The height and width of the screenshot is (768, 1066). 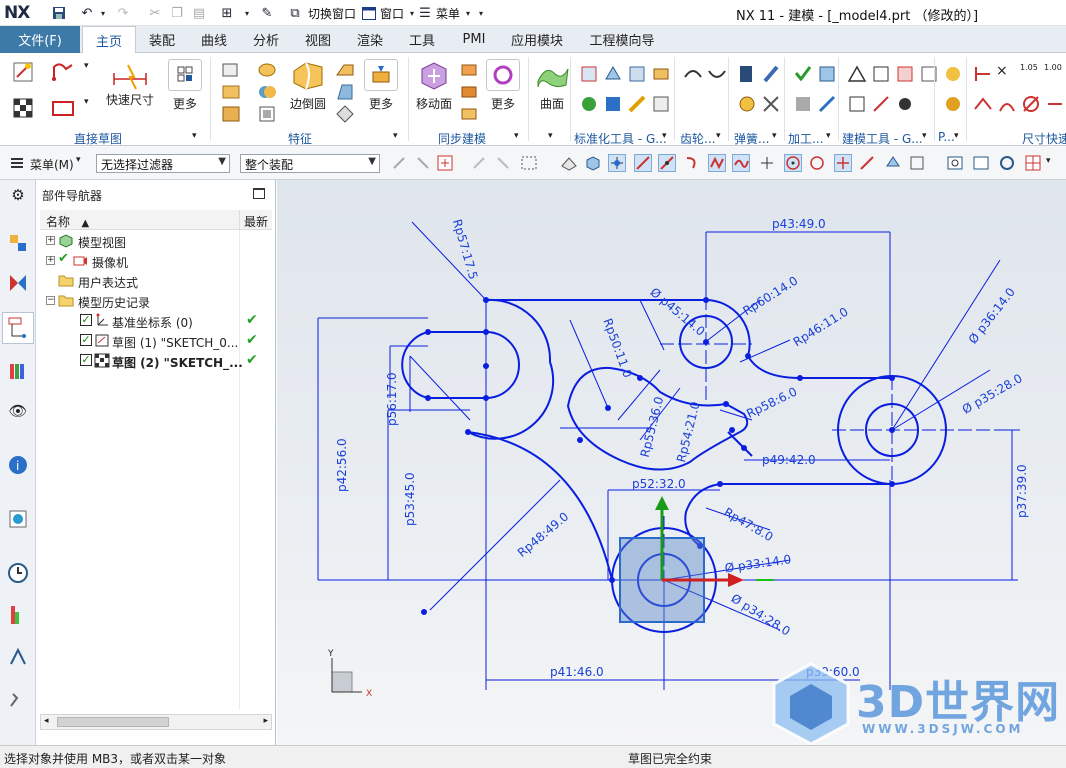 I want to click on std-tool-6-icon, so click(x=613, y=104).